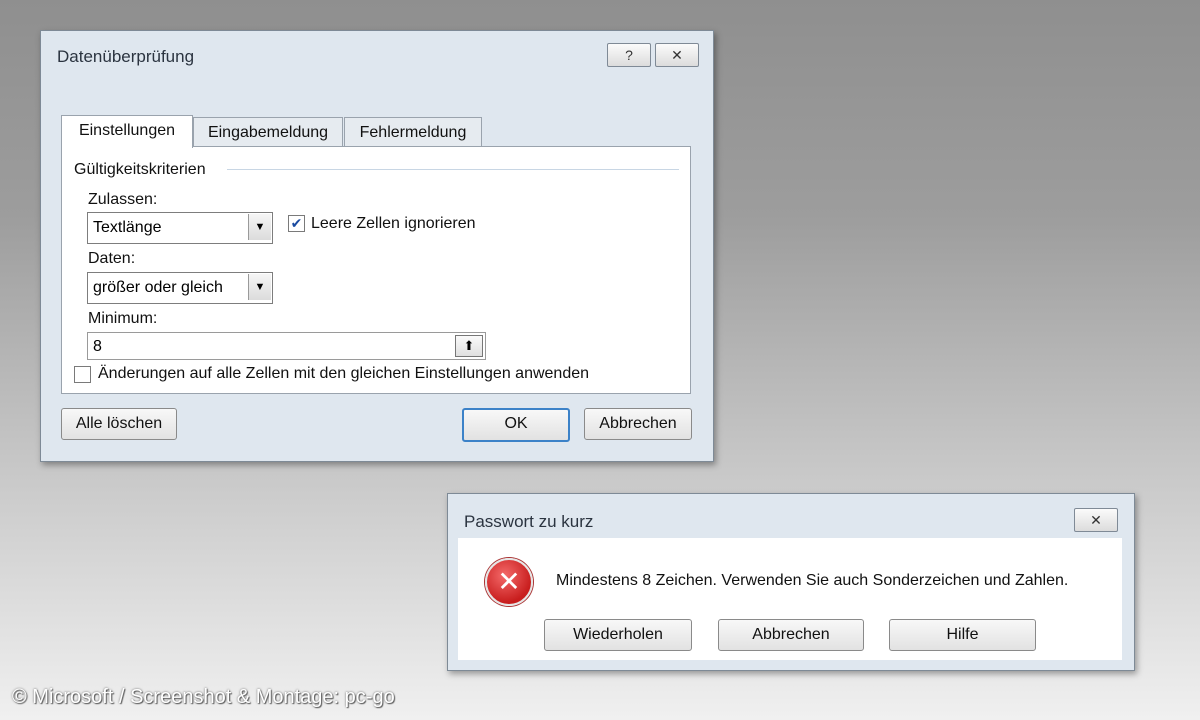 This screenshot has height=720, width=1200. I want to click on minimum-input: 8 ⬆, so click(286, 346).